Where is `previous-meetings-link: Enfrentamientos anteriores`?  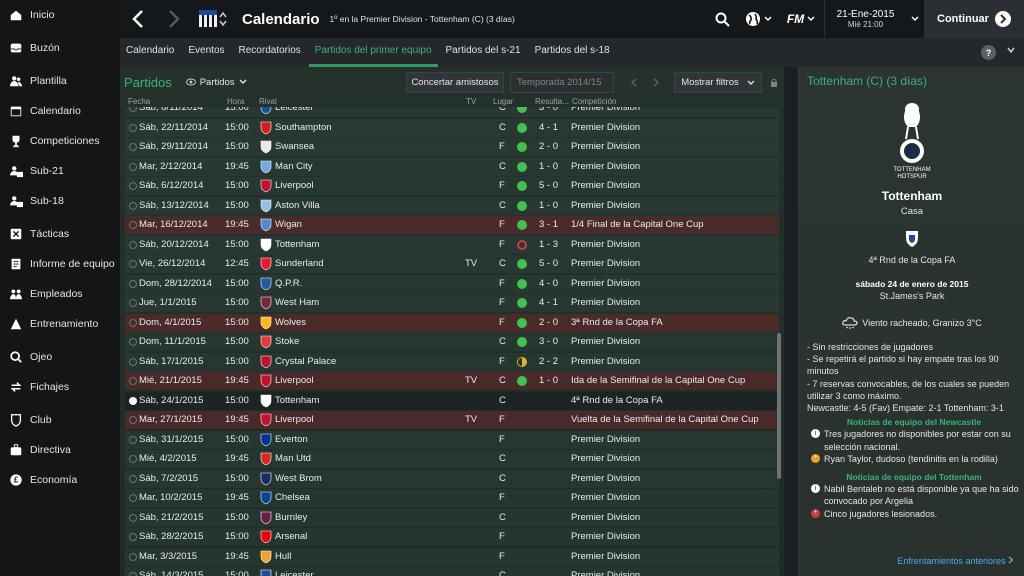 previous-meetings-link: Enfrentamientos anteriores is located at coordinates (955, 561).